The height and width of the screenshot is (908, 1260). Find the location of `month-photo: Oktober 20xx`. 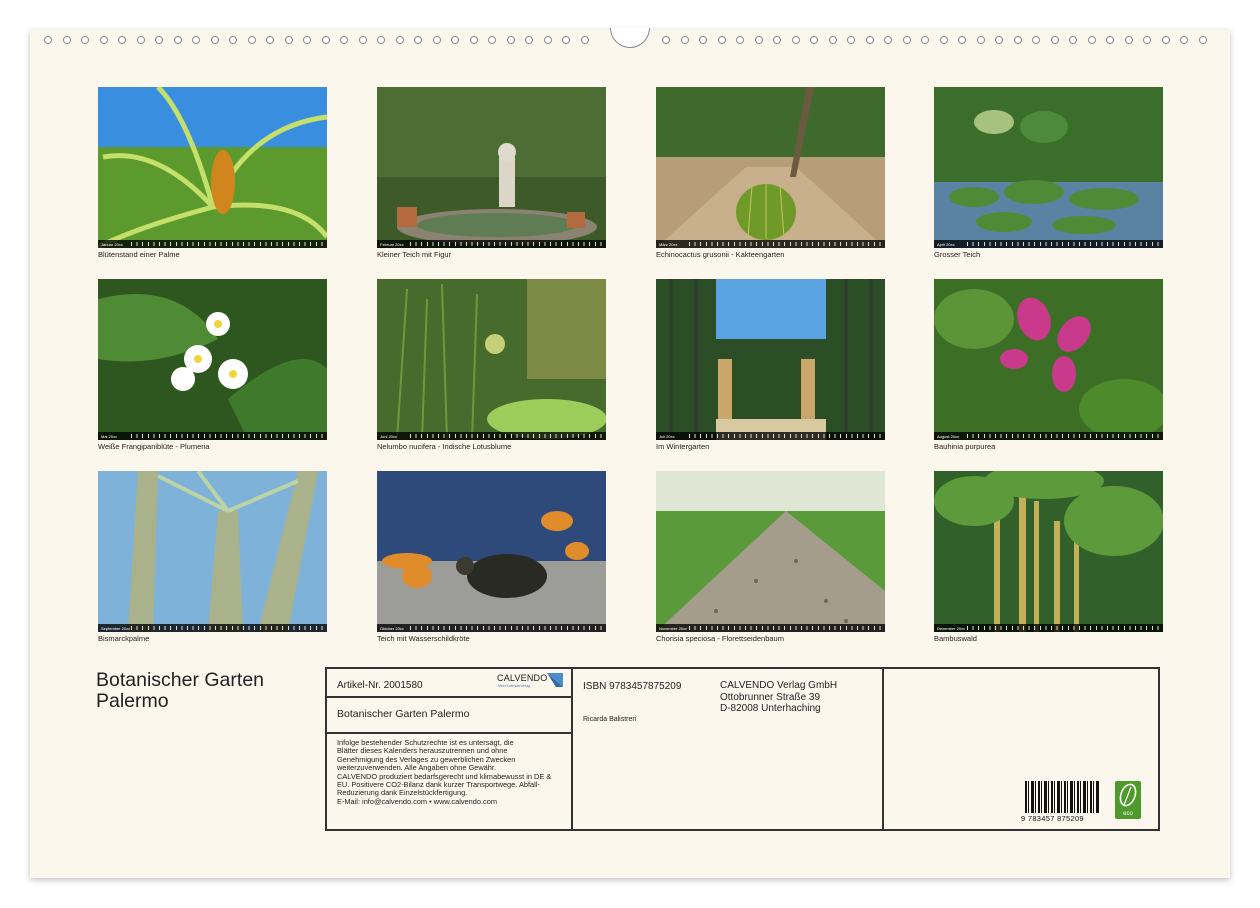

month-photo: Oktober 20xx is located at coordinates (491, 551).